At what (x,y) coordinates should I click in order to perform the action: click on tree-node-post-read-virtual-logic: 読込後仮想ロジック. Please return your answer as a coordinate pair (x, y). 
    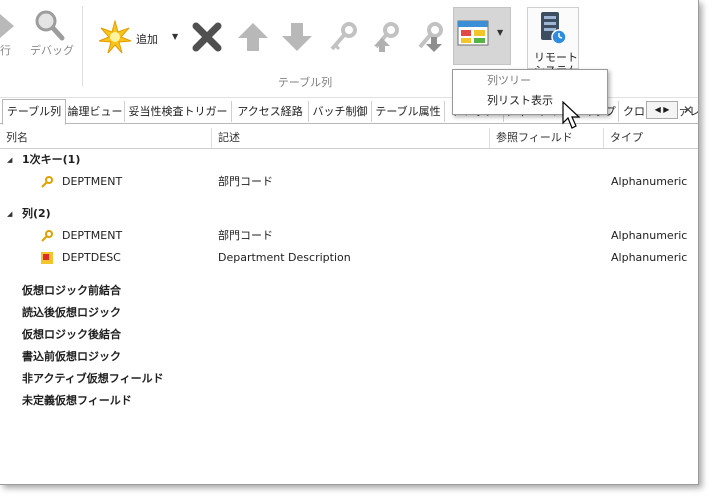
    Looking at the image, I should click on (349, 313).